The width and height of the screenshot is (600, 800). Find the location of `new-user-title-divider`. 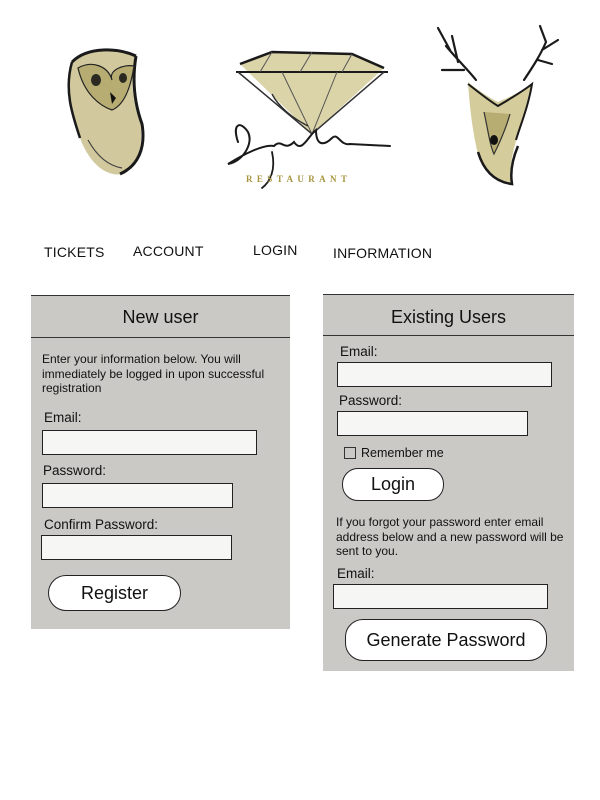

new-user-title-divider is located at coordinates (160, 337).